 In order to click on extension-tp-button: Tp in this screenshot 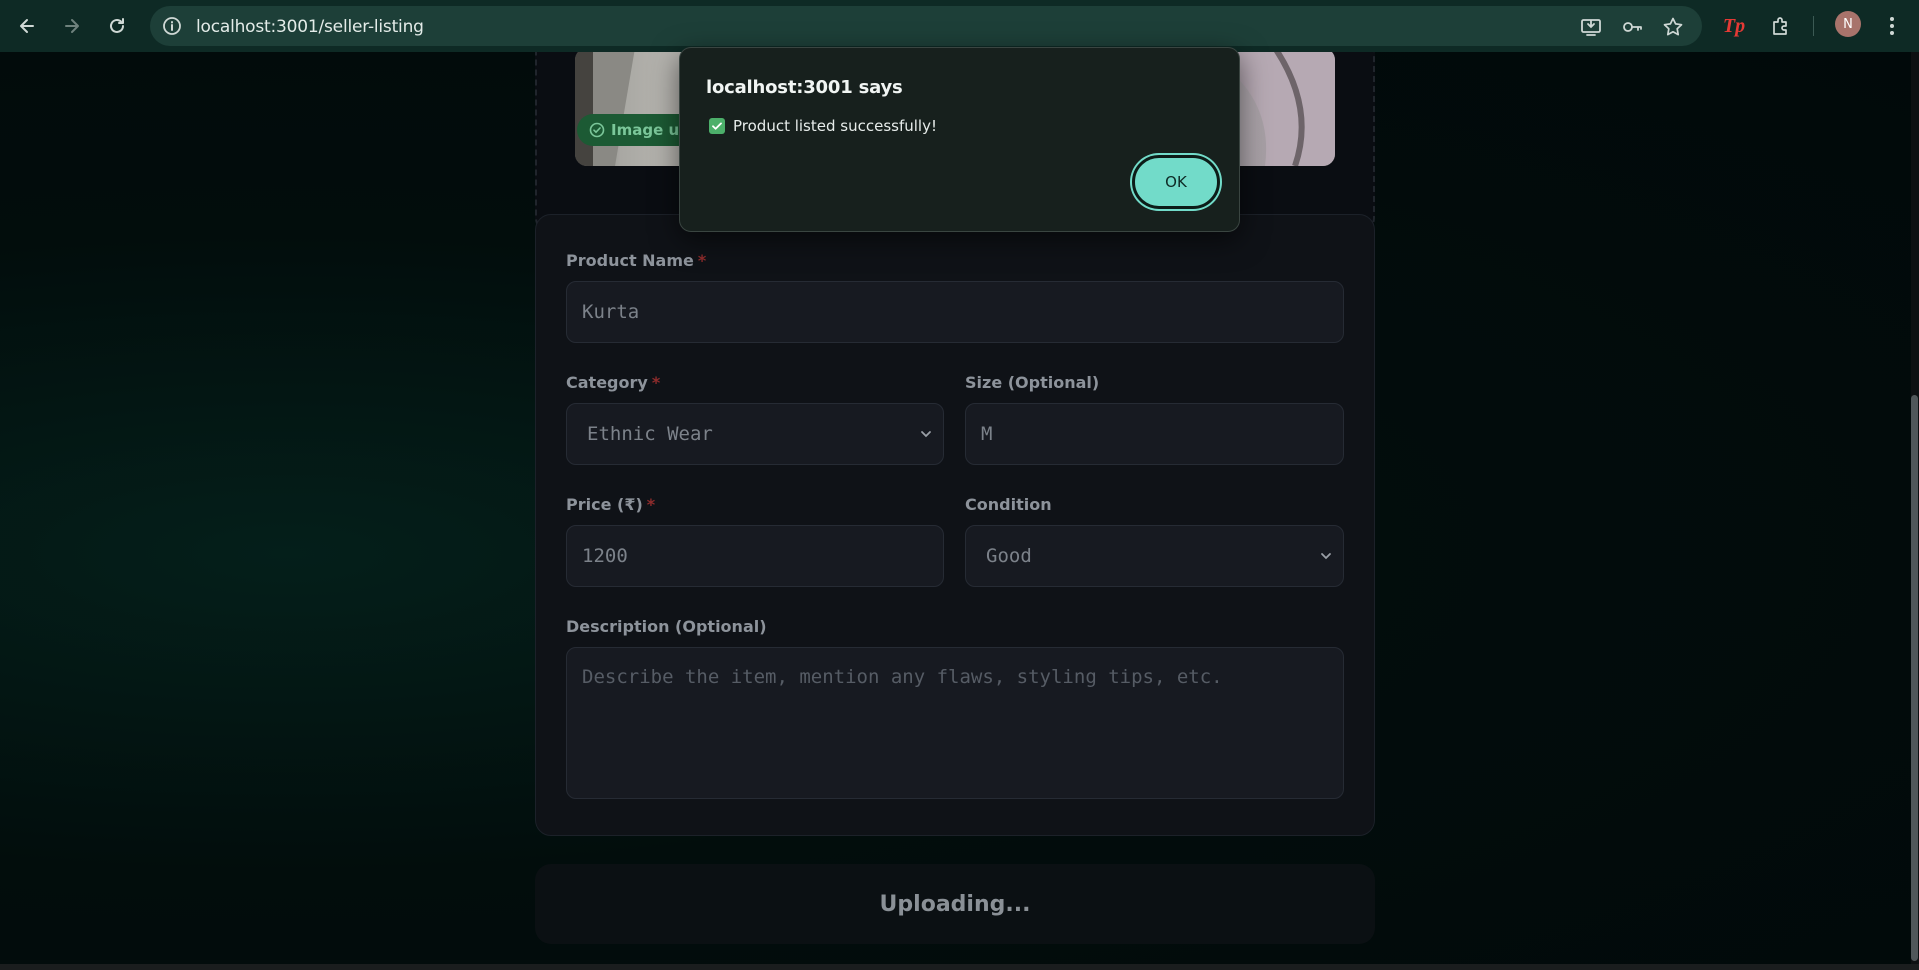, I will do `click(1734, 26)`.